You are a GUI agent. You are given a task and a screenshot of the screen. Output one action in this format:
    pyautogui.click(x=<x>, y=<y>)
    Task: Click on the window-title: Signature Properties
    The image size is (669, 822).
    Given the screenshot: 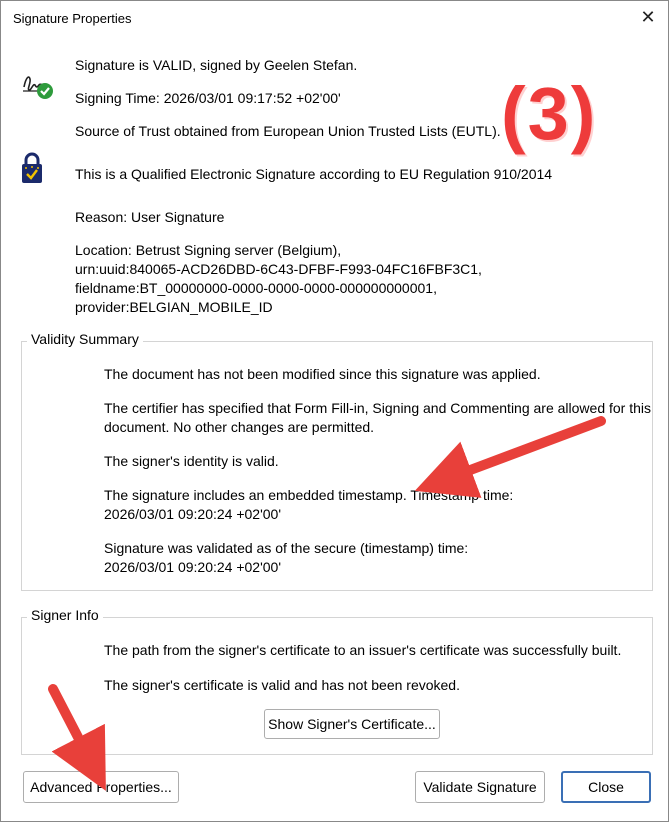 What is the action you would take?
    pyautogui.click(x=72, y=18)
    